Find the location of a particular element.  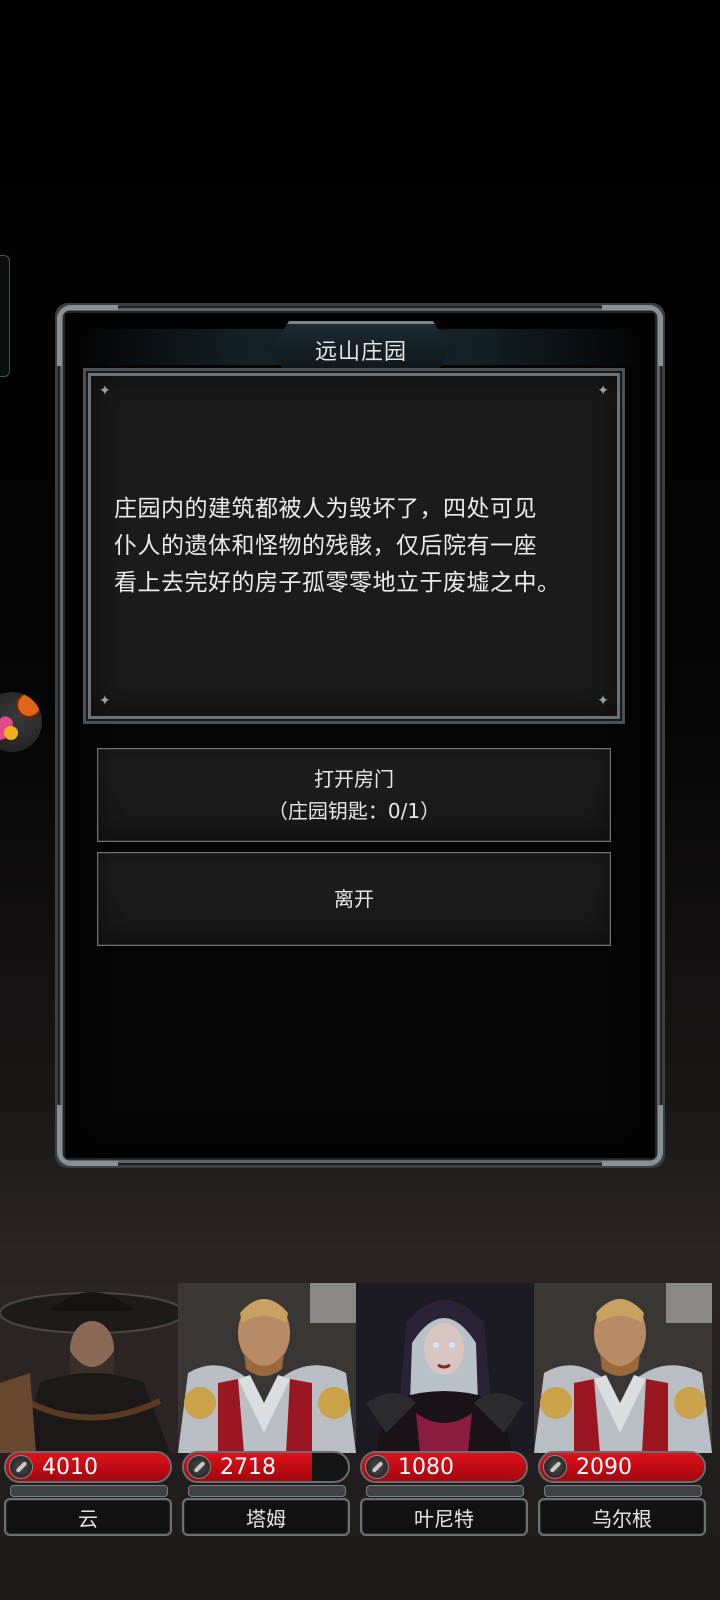

hero-name: 叶尼特 is located at coordinates (444, 1517).